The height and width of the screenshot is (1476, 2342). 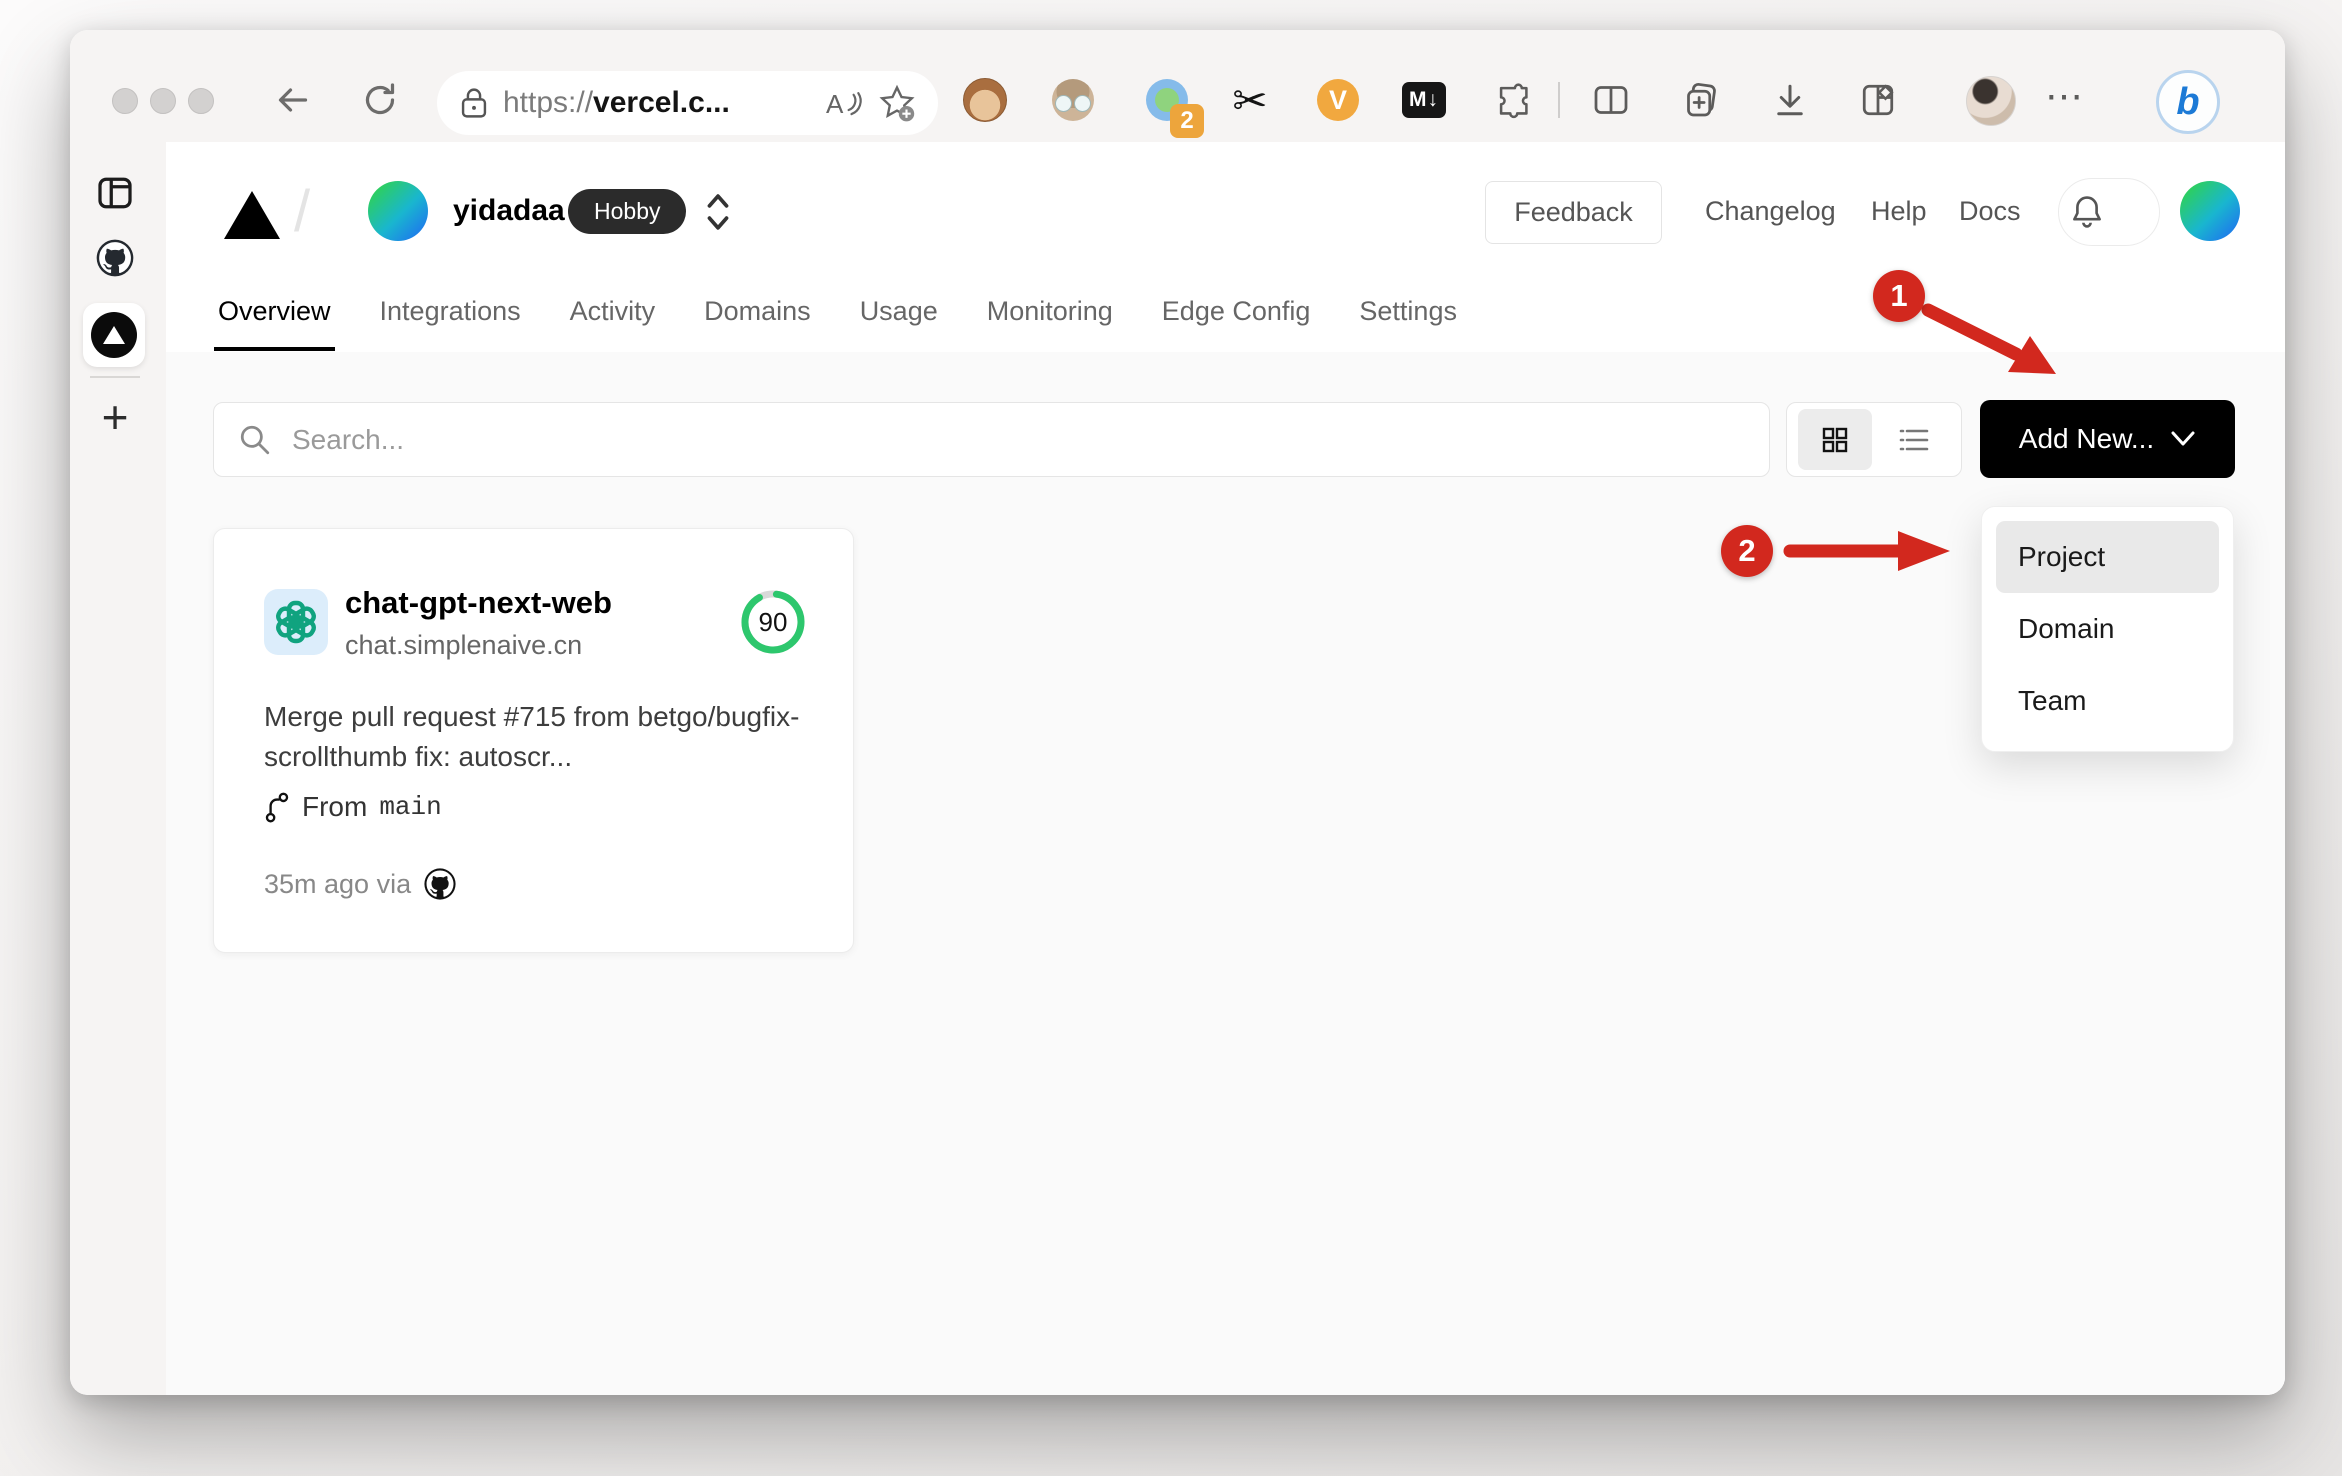 I want to click on branch-row: From main, so click(x=353, y=807).